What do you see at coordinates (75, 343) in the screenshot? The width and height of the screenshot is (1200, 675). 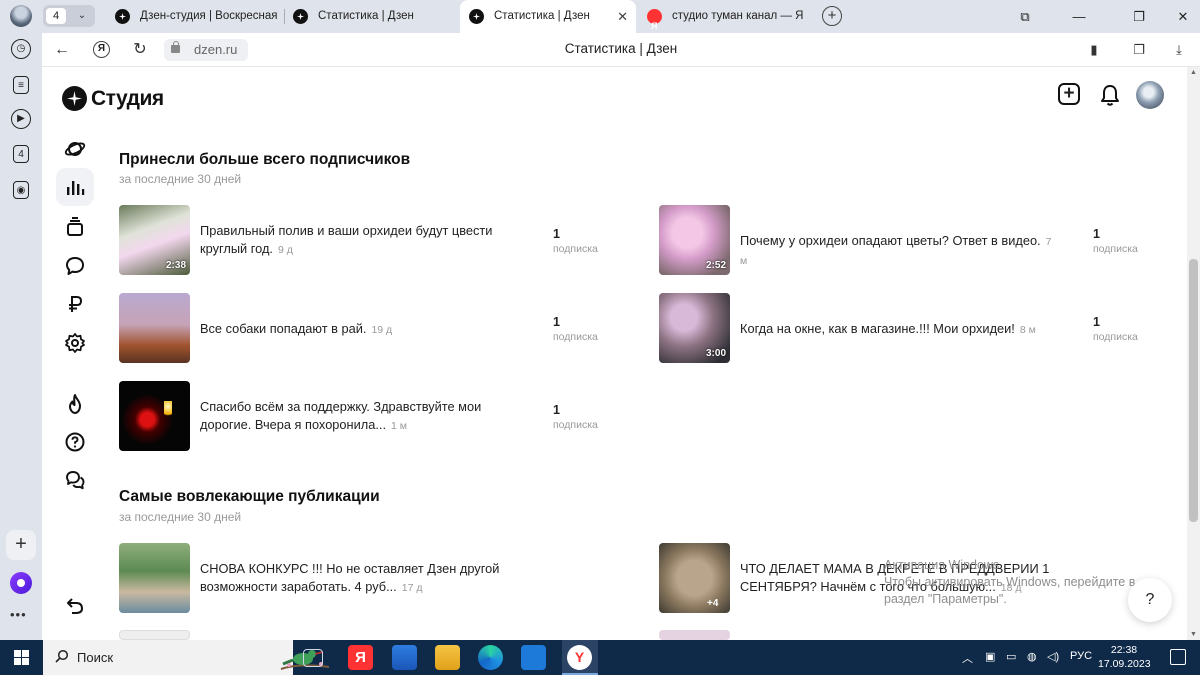 I see `nav-settings-gear-icon` at bounding box center [75, 343].